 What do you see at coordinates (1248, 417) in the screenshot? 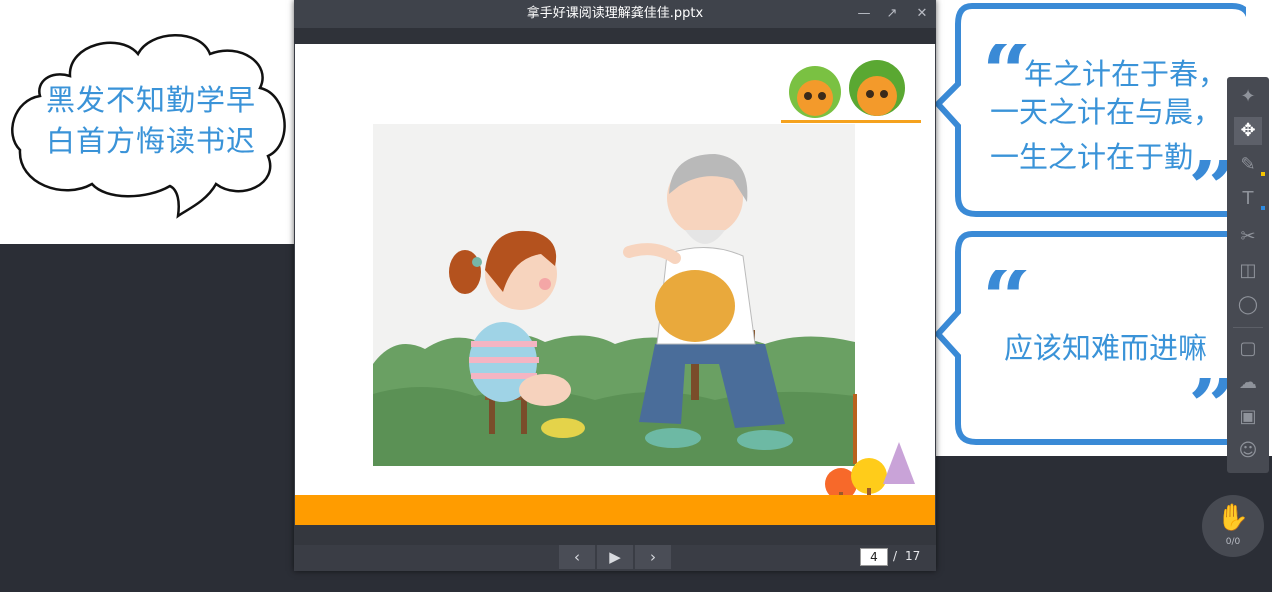
I see `toolbox-icon: ▣` at bounding box center [1248, 417].